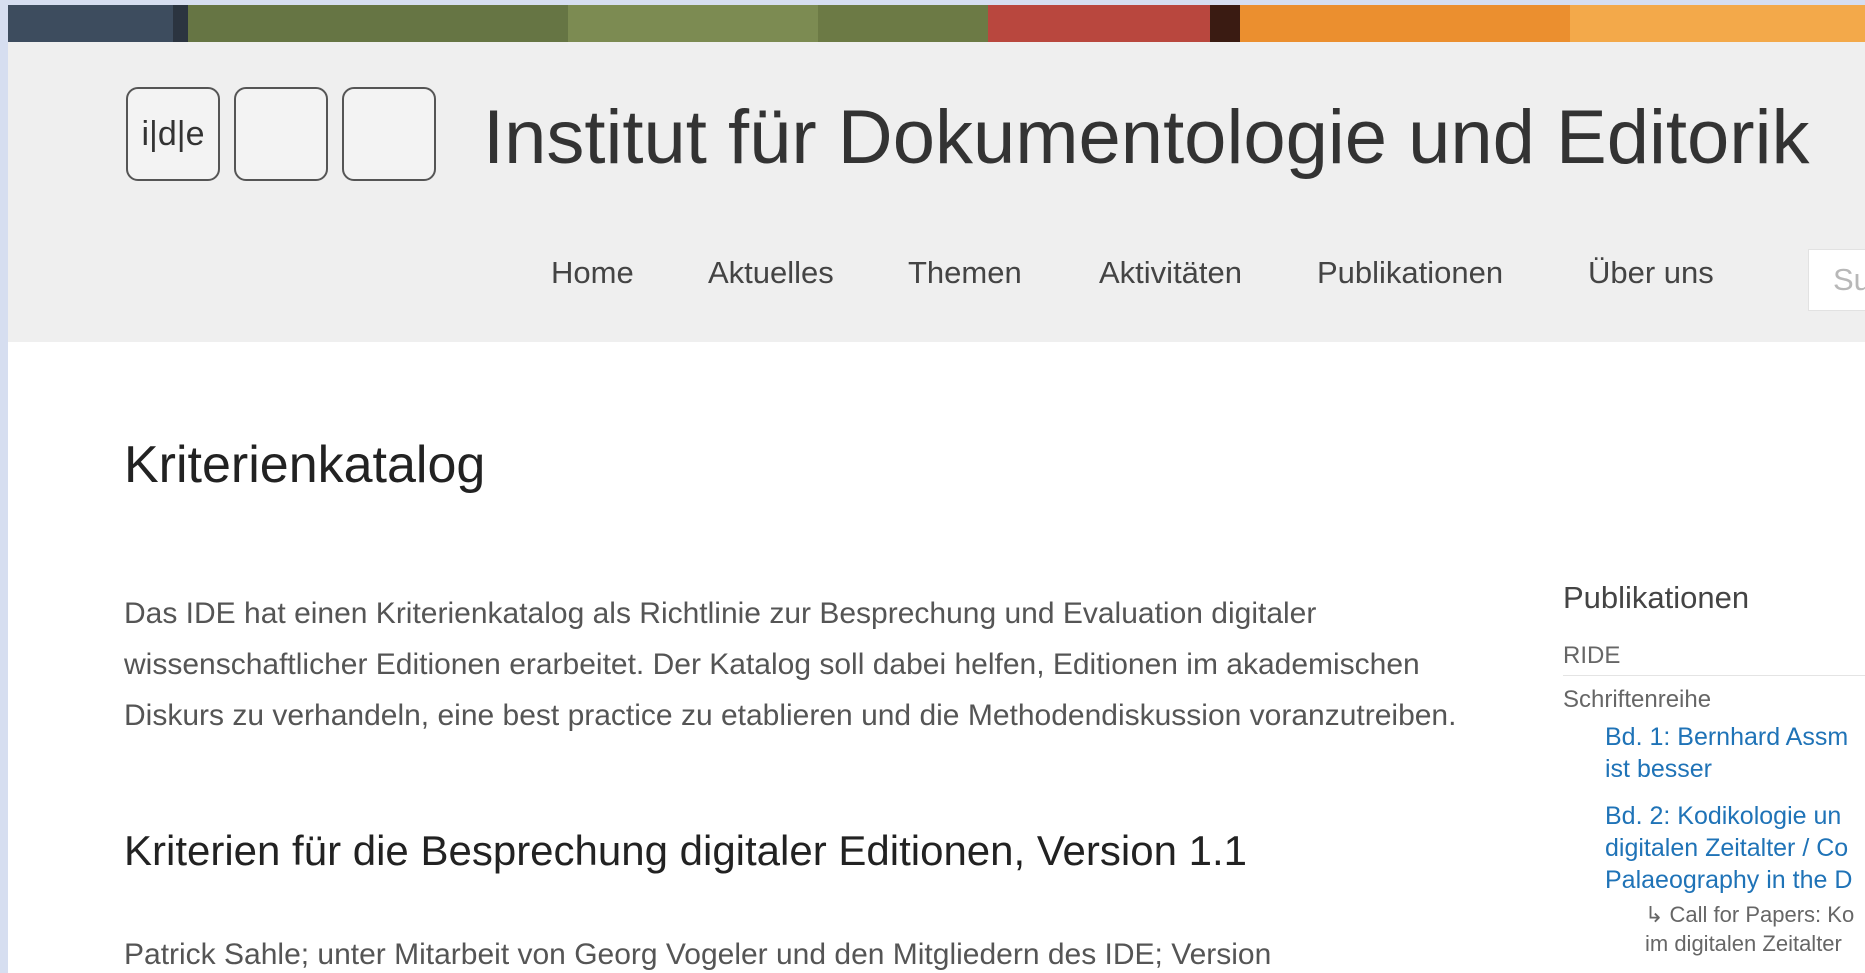 The image size is (1865, 973). I want to click on link-call-for-papers: ↳ Call for Papers: Ko, so click(1749, 915).